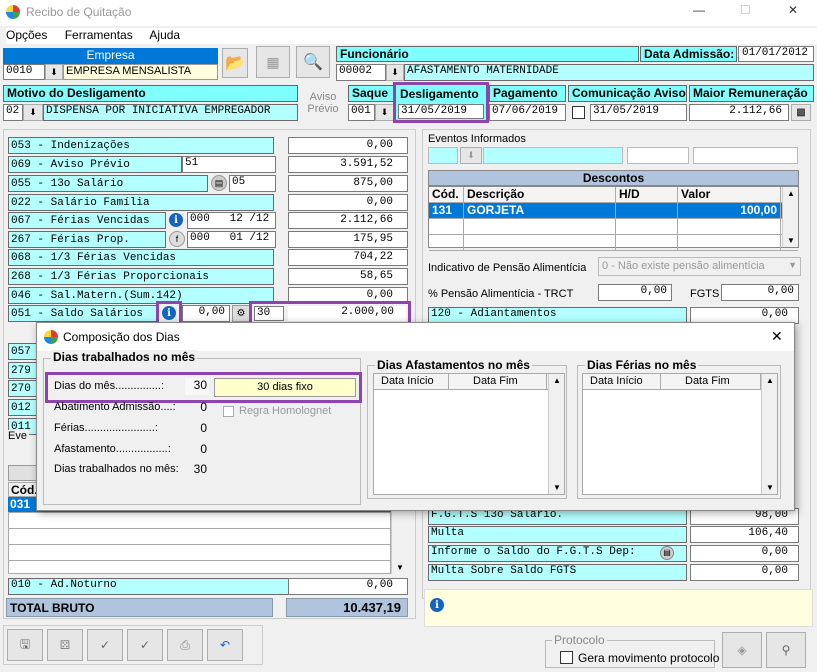 This screenshot has width=817, height=672. I want to click on verba-extra: 000 01 /12, so click(231, 239).